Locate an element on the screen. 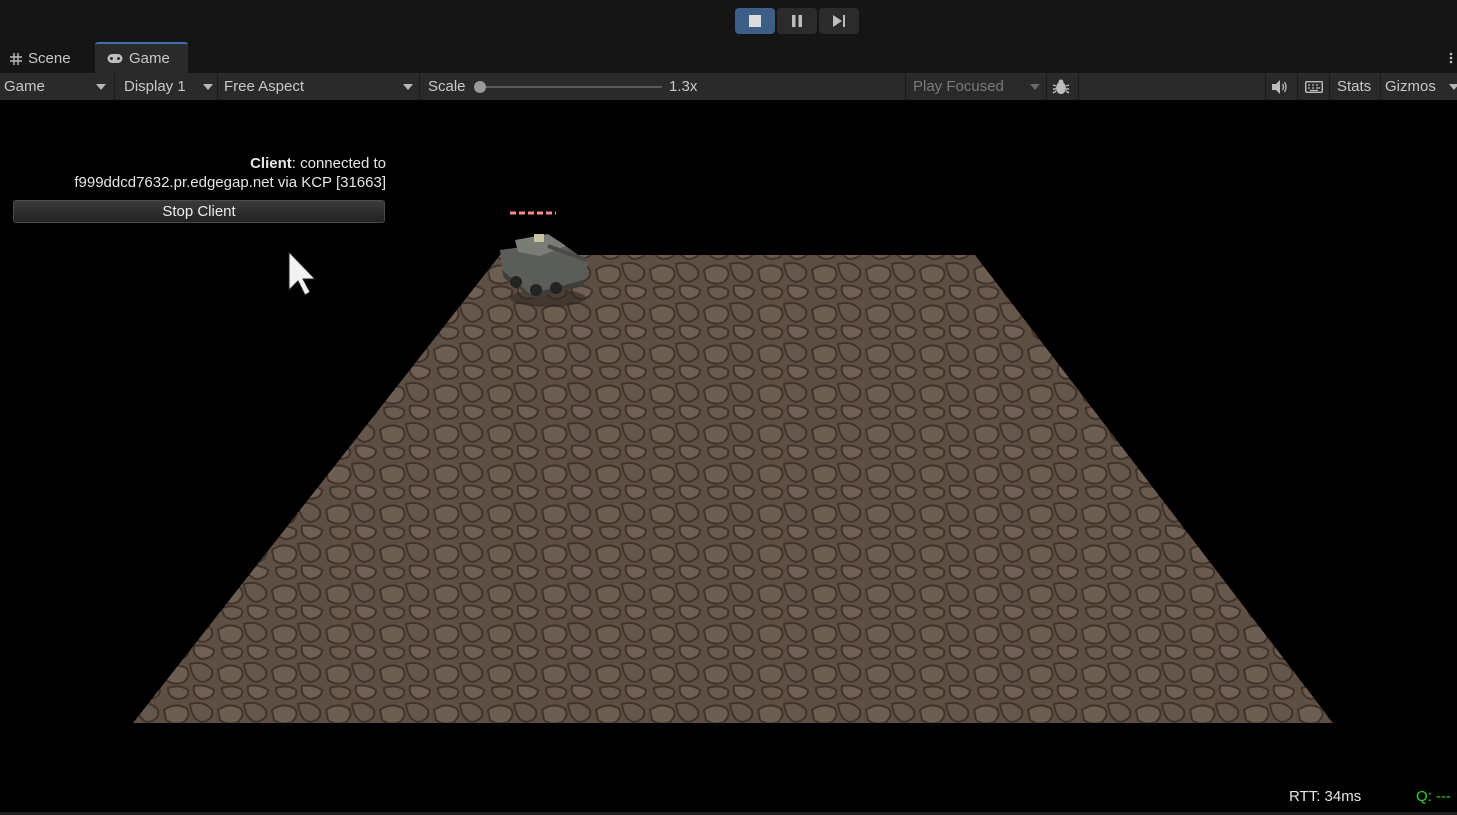 Image resolution: width=1457 pixels, height=815 pixels. tab-scene: Scene is located at coordinates (40, 58).